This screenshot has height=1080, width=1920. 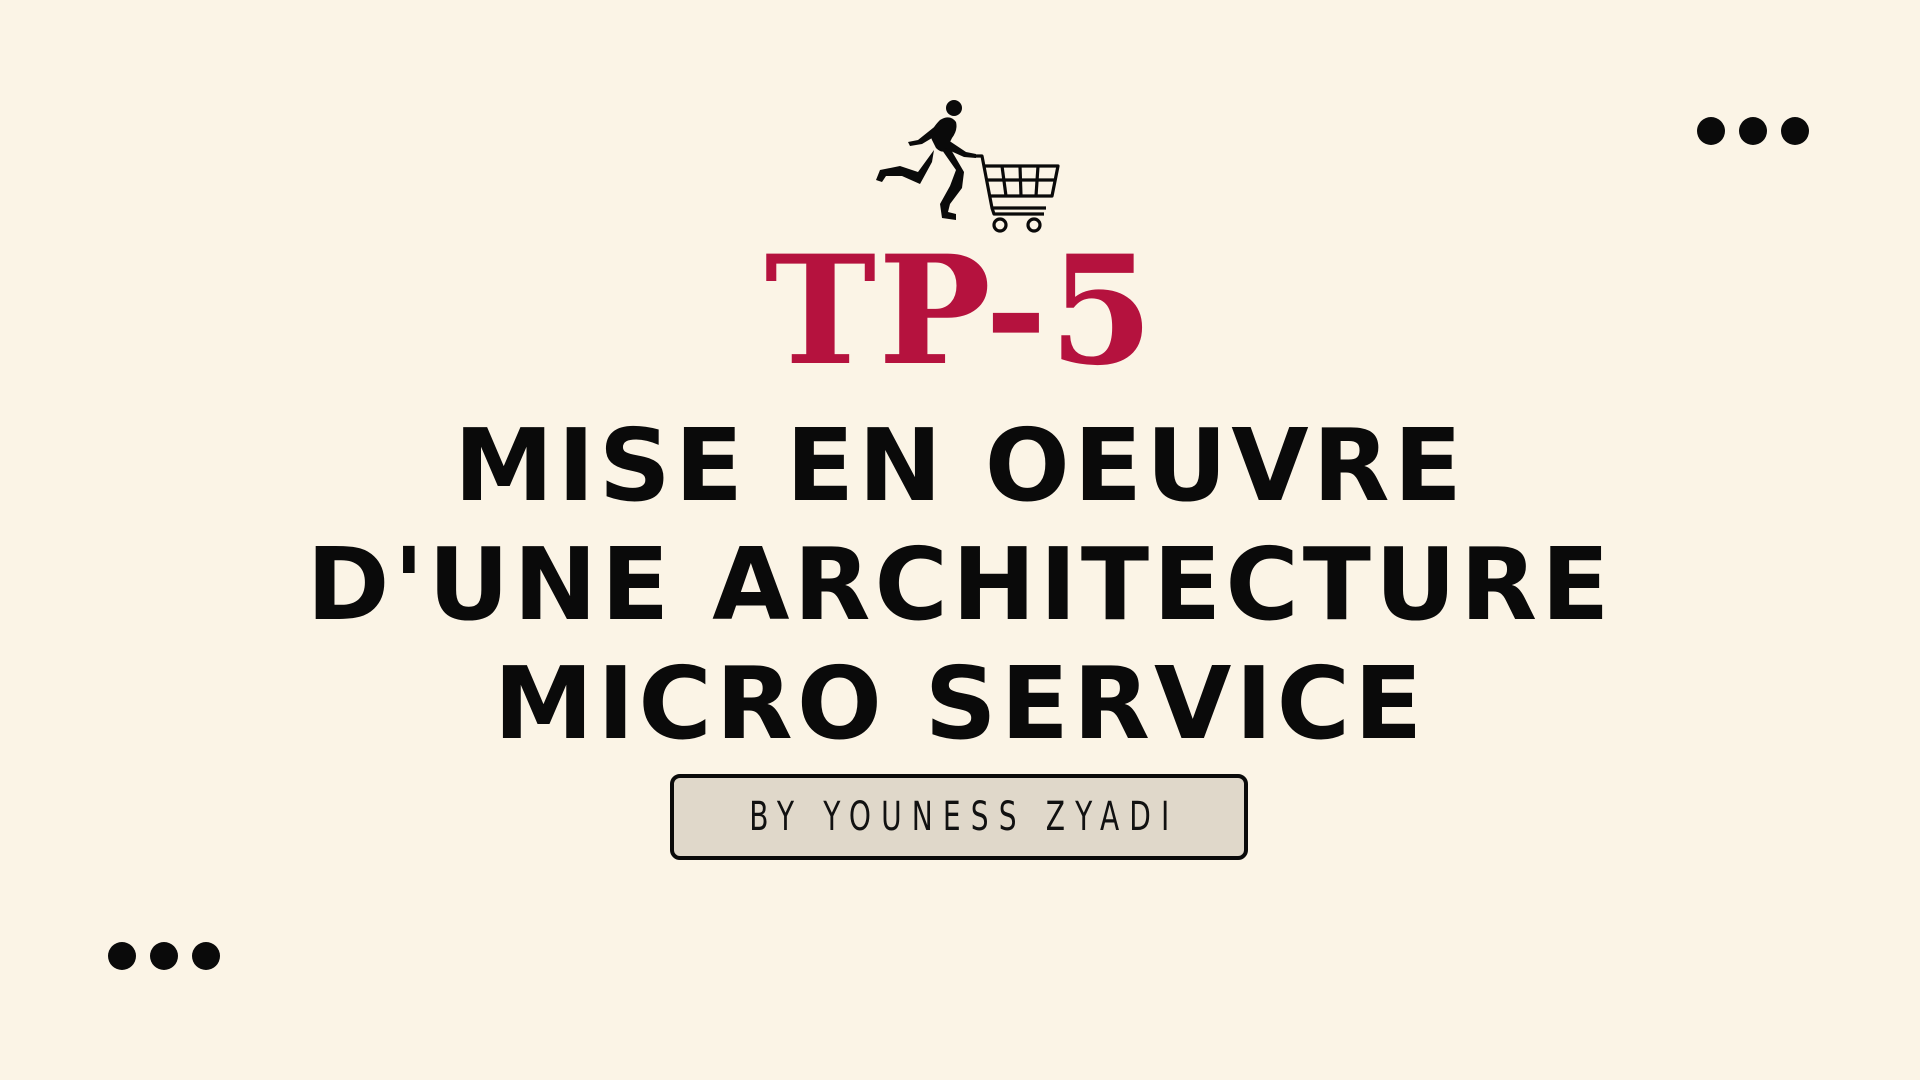 I want to click on author-name: BY YOUNESS ZYADI, so click(x=964, y=817).